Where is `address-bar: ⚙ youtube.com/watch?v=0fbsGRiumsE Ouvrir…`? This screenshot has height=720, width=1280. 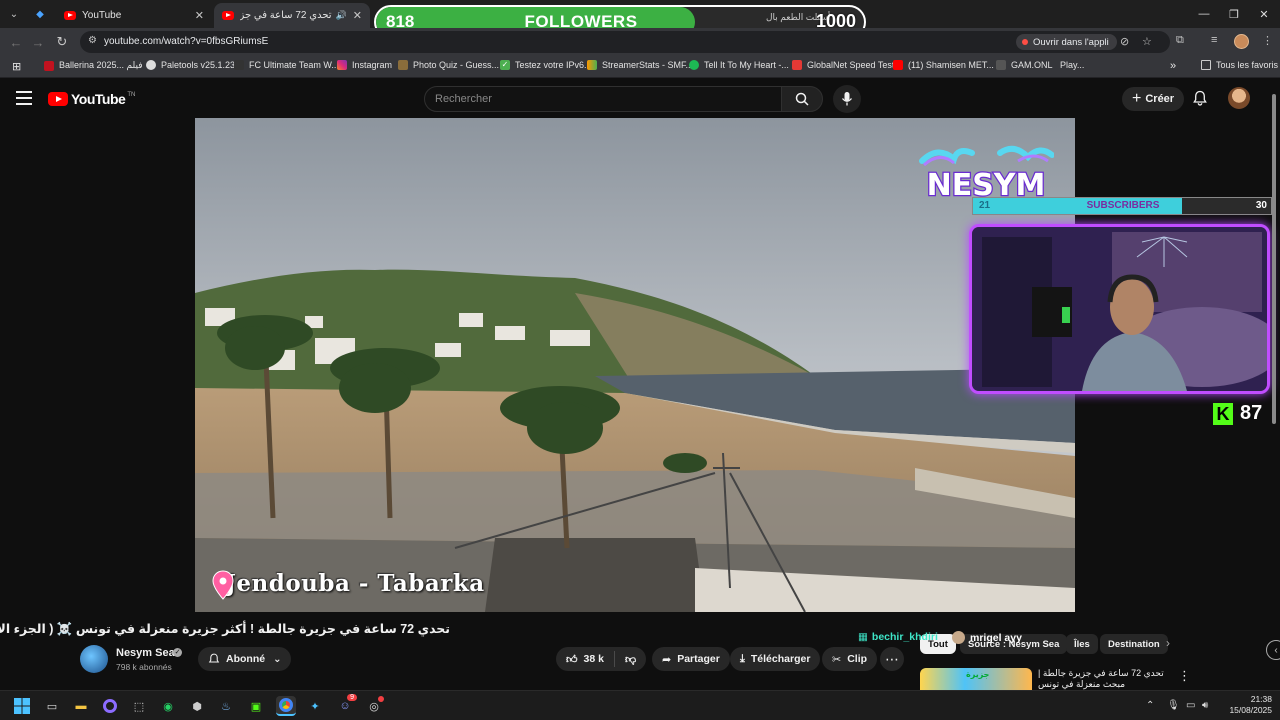
address-bar: ⚙ youtube.com/watch?v=0fbsGRiumsE Ouvrir… is located at coordinates (625, 42).